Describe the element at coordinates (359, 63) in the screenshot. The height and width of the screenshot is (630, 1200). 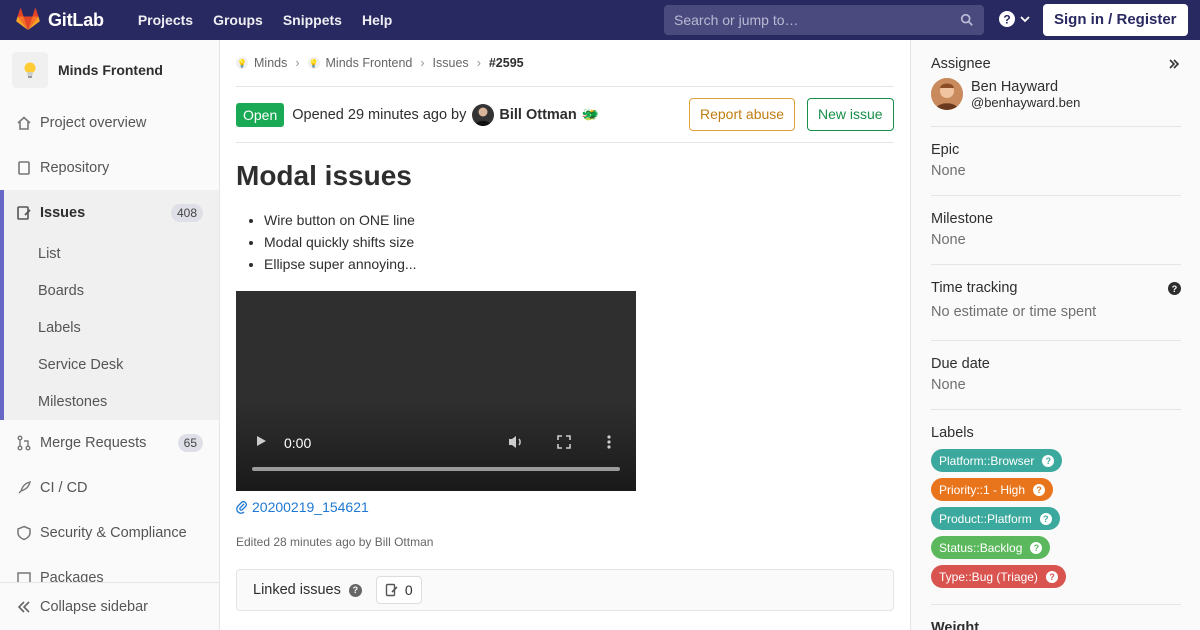
I see `breadcrumb-minds-frontend: 💡 Minds Frontend` at that location.